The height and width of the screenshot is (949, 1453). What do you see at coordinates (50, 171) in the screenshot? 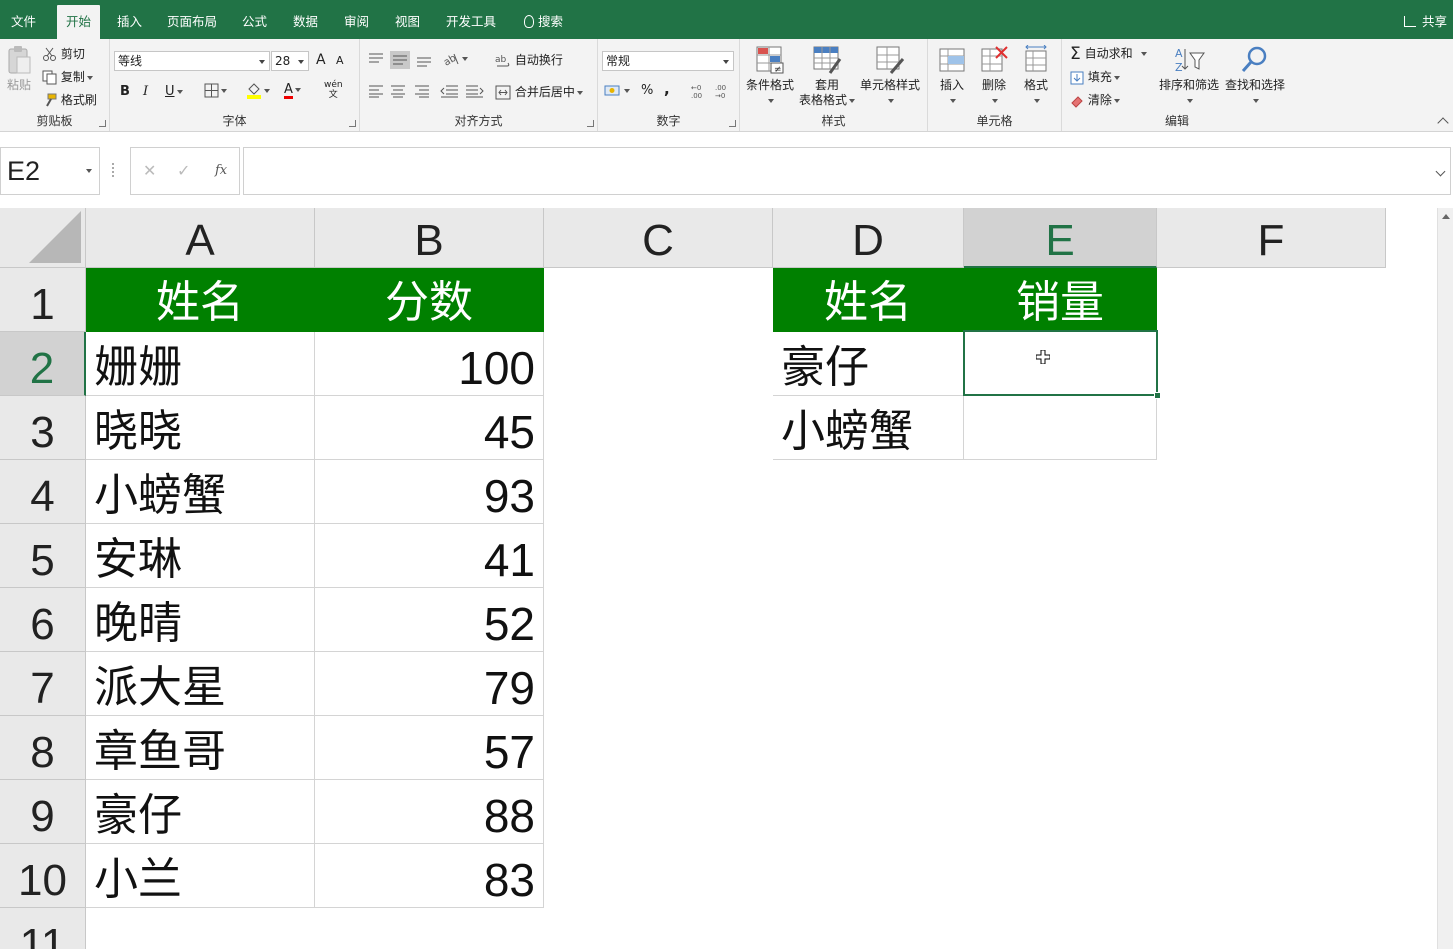
I see `name-box: E2` at bounding box center [50, 171].